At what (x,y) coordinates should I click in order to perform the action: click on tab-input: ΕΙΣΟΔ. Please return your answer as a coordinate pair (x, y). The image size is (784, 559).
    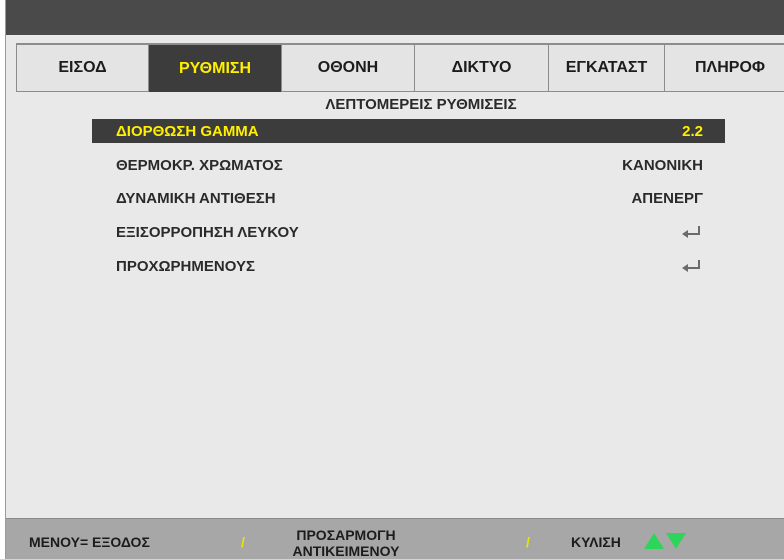
    Looking at the image, I should click on (82, 68).